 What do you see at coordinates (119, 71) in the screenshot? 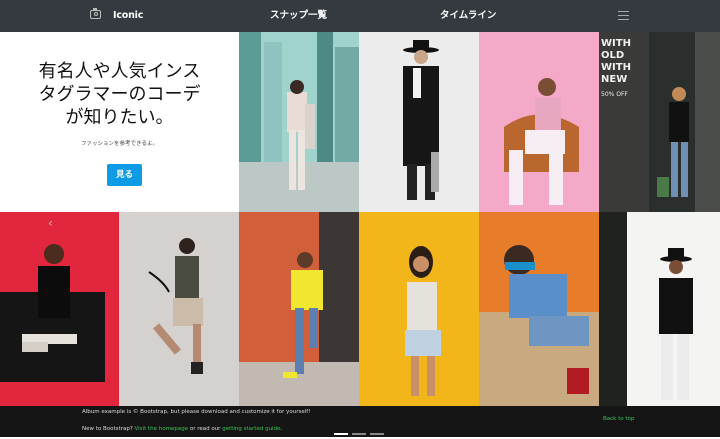
I see `hero-title-line: 有名人や人気インス` at bounding box center [119, 71].